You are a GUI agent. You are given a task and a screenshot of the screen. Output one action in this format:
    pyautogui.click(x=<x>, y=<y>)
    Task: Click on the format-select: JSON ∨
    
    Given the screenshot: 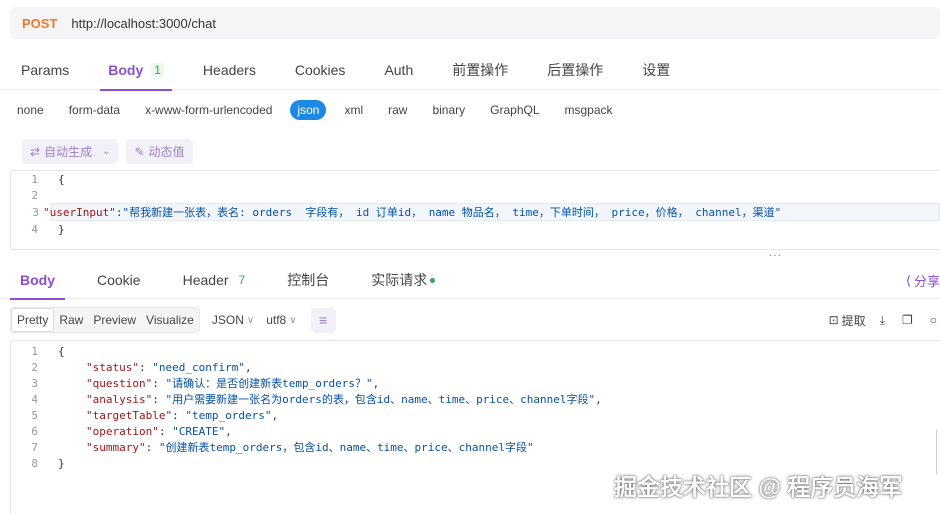 What is the action you would take?
    pyautogui.click(x=233, y=320)
    